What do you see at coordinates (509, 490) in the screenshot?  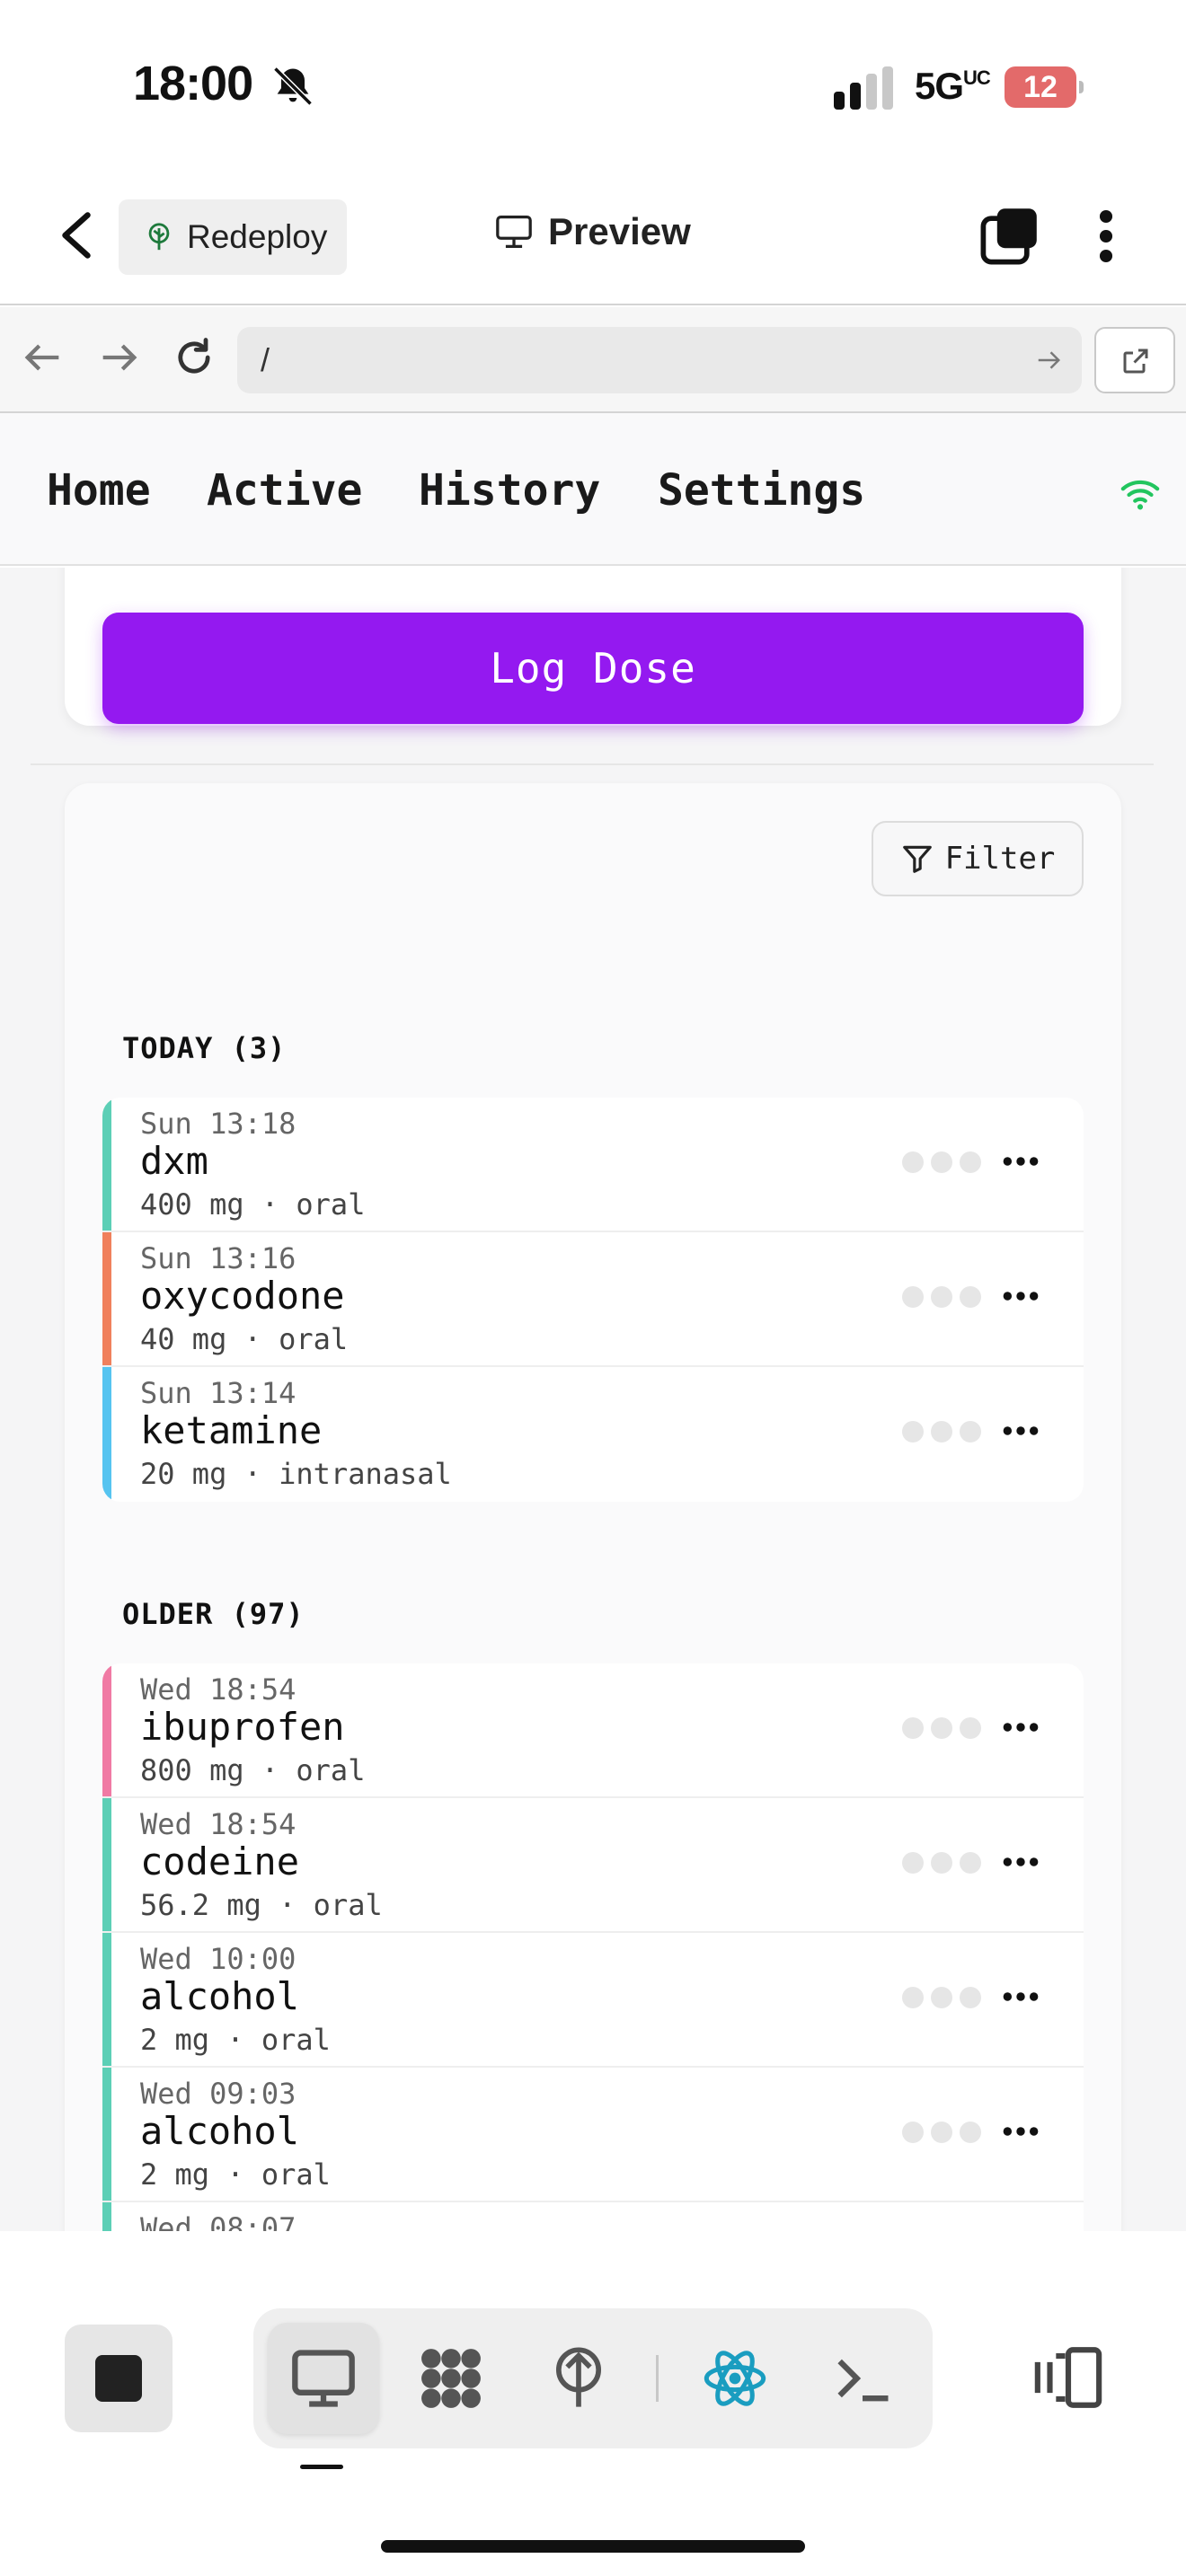 I see `nav-link-history: History` at bounding box center [509, 490].